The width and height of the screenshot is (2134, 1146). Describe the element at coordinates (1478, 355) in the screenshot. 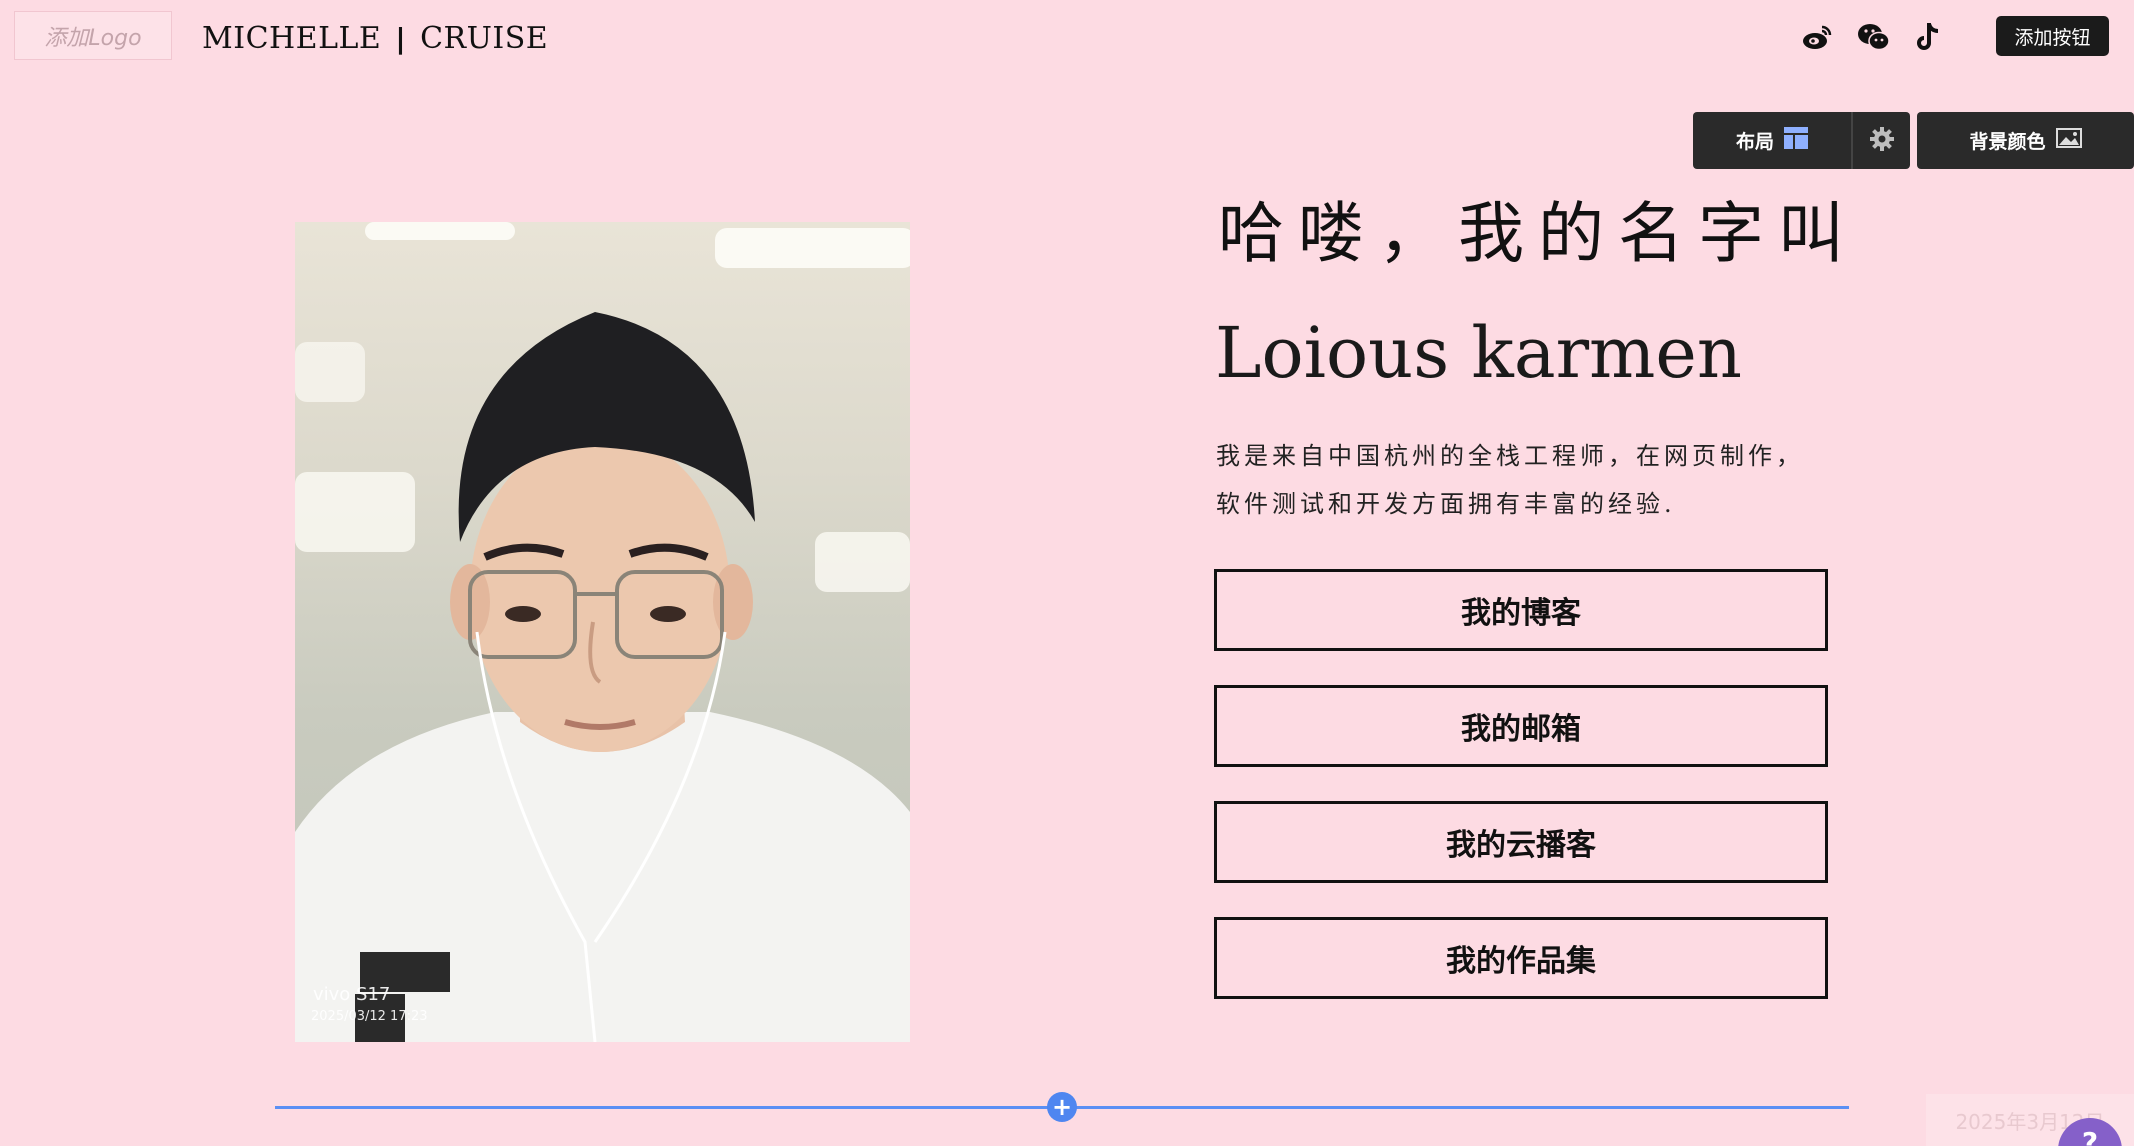

I see `hero-name: Loious karmen` at that location.